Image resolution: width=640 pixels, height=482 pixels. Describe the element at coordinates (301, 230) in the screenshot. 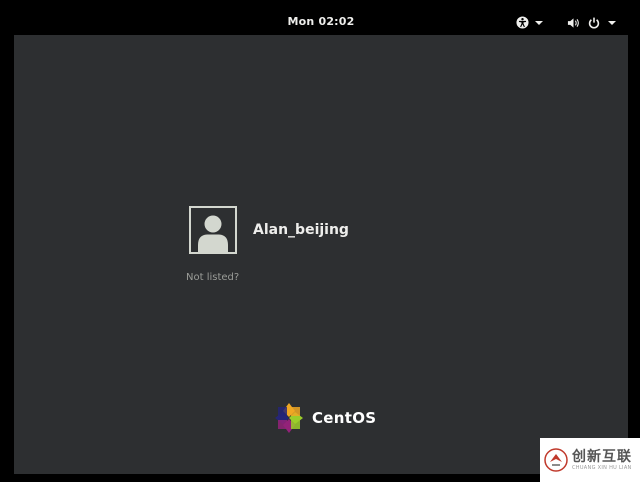

I see `user-name: Alan_beijing` at that location.